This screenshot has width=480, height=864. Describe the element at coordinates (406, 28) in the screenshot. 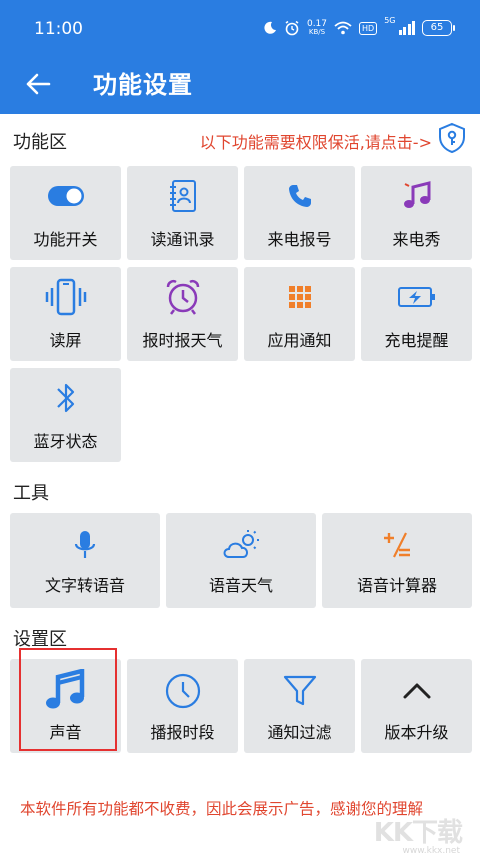

I see `signal-icon` at that location.